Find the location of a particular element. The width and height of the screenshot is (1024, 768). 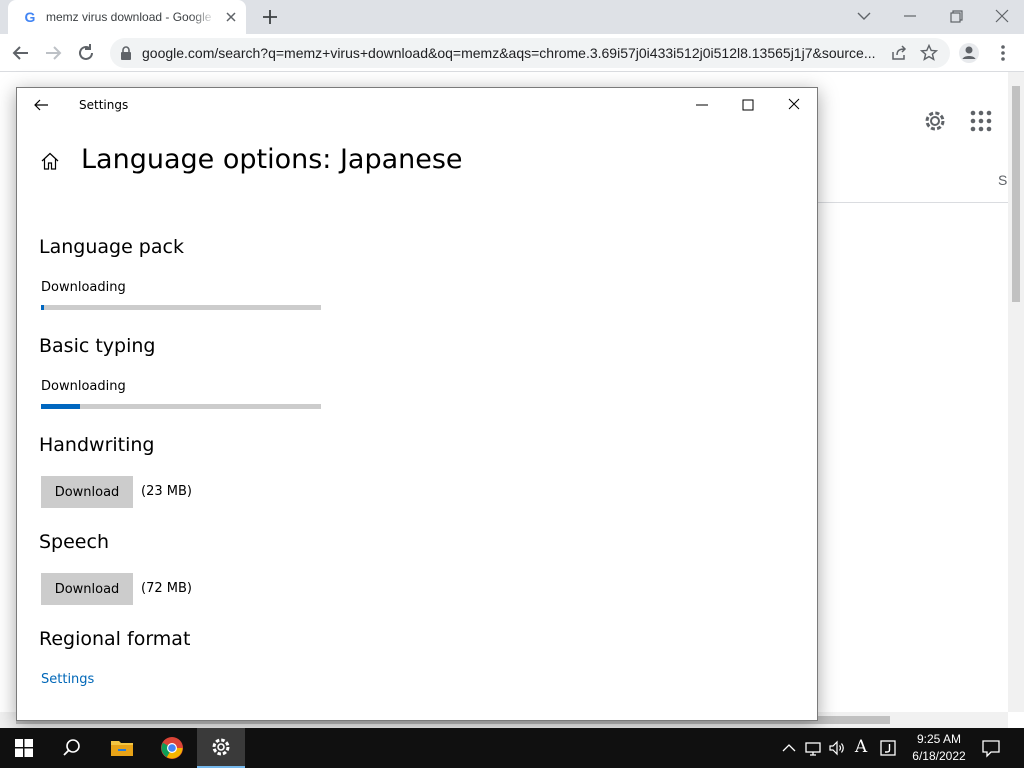

clock-date: 6/18/2022 is located at coordinates (939, 756).